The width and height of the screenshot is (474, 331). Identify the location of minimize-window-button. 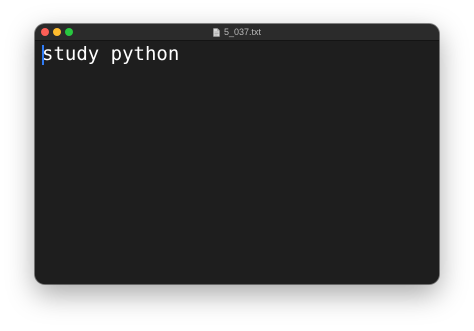
(57, 32).